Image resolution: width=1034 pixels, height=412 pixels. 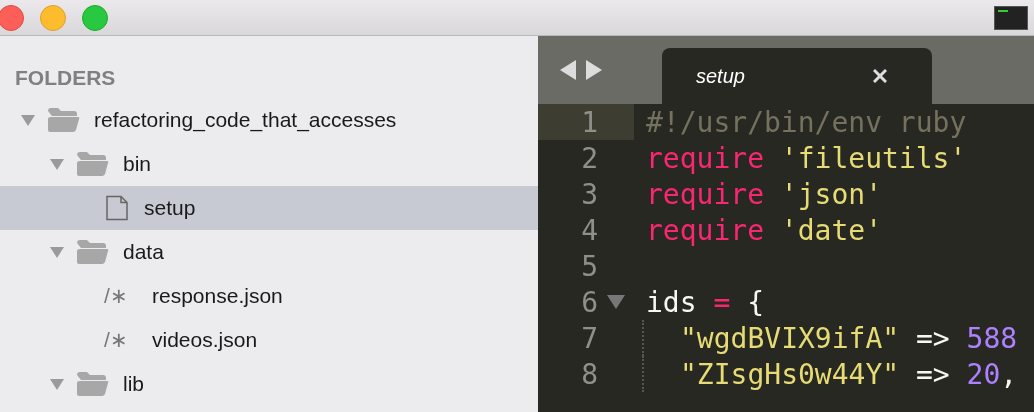 I want to click on tree-item: /∗ response.json, so click(x=269, y=296).